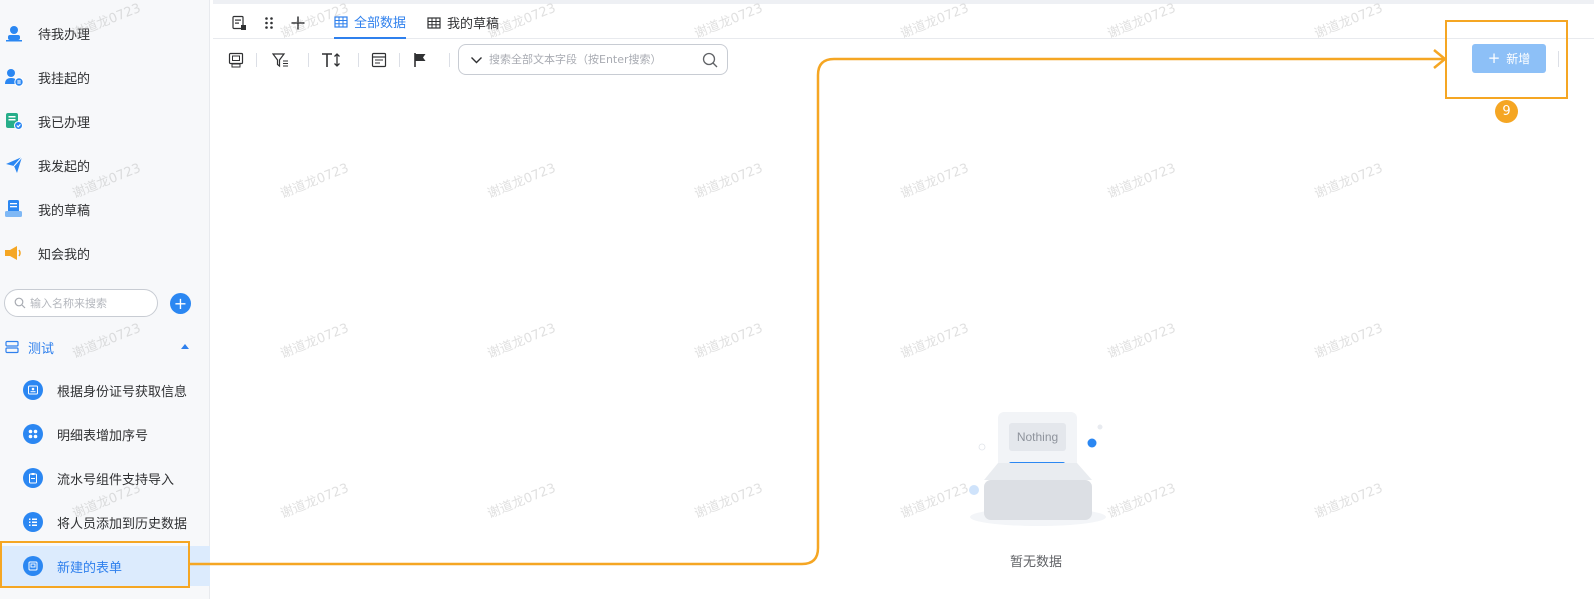 This screenshot has width=1594, height=599. What do you see at coordinates (14, 77) in the screenshot?
I see `person-pause-icon` at bounding box center [14, 77].